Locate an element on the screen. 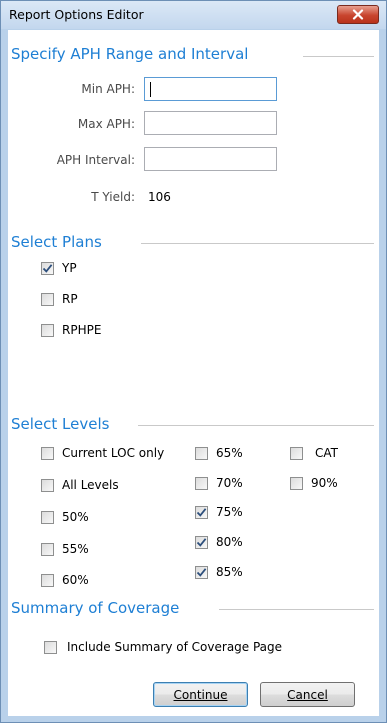 This screenshot has height=723, width=387. level-label: CAT is located at coordinates (326, 453).